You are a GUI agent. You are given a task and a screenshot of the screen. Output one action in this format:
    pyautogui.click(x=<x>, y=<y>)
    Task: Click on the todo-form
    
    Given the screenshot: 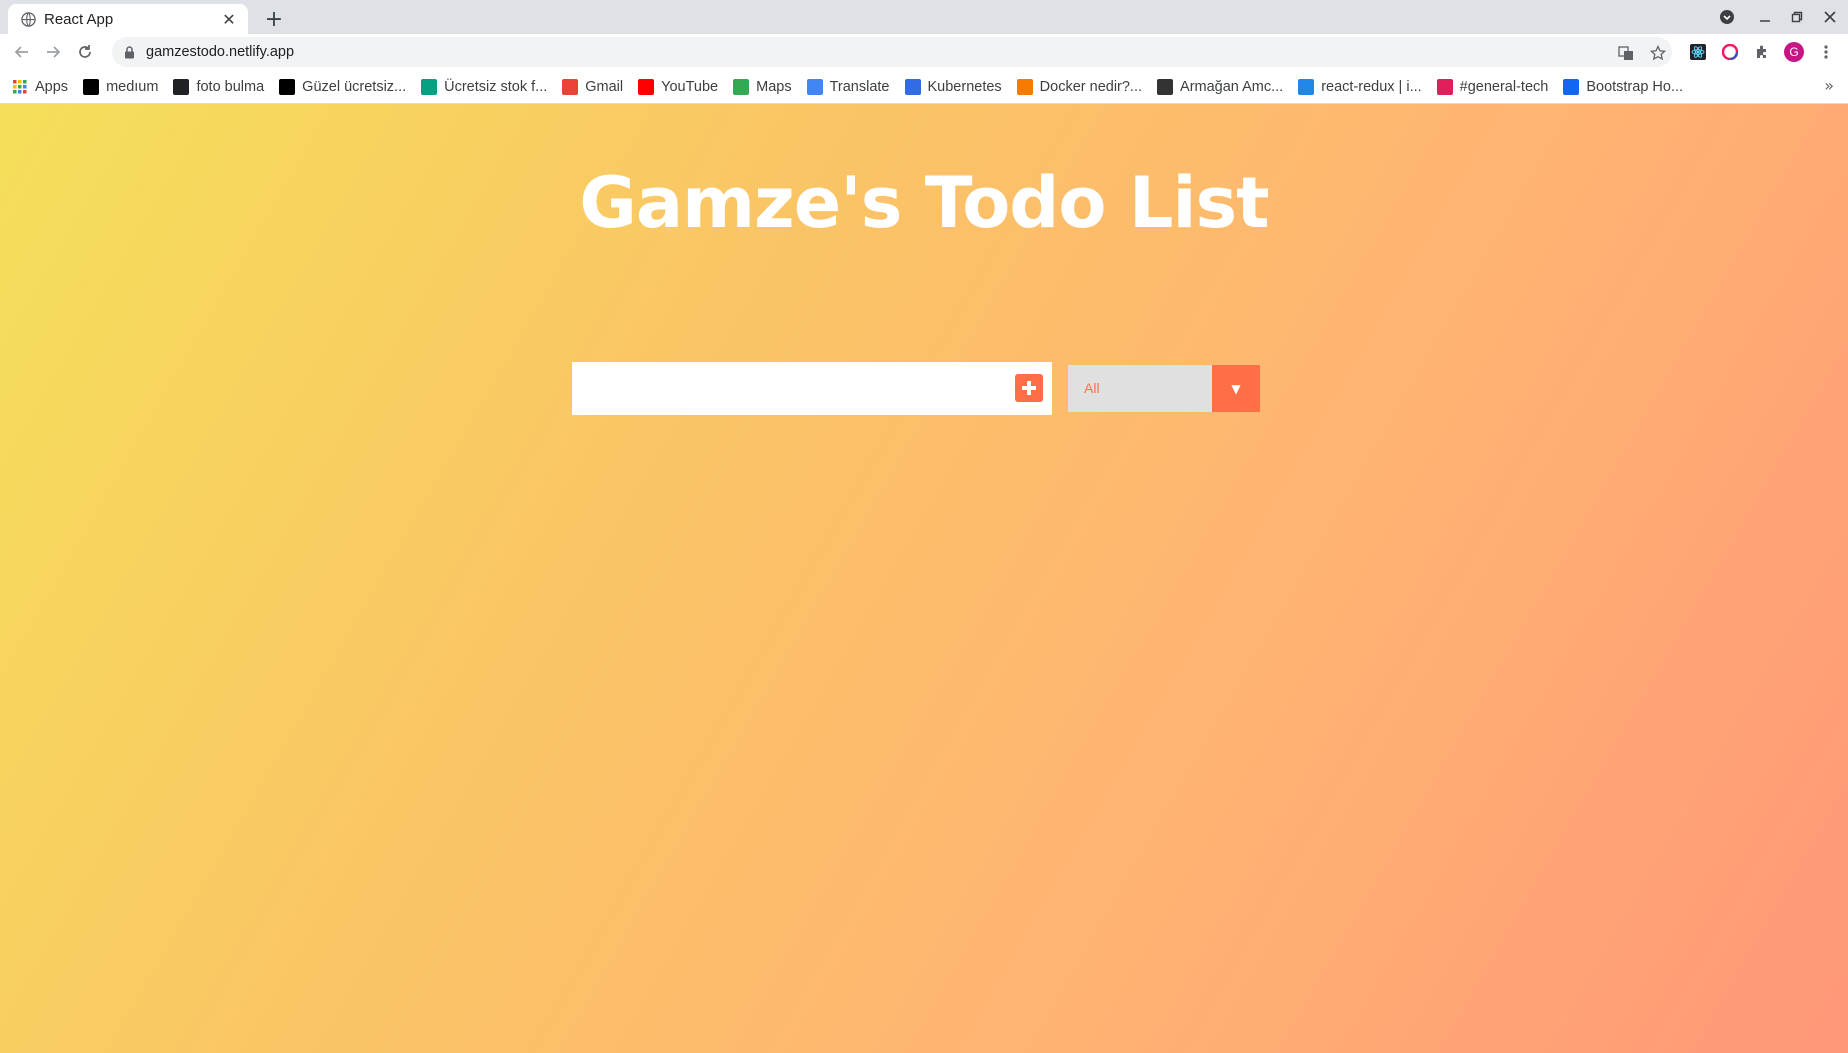 What is the action you would take?
    pyautogui.click(x=812, y=388)
    